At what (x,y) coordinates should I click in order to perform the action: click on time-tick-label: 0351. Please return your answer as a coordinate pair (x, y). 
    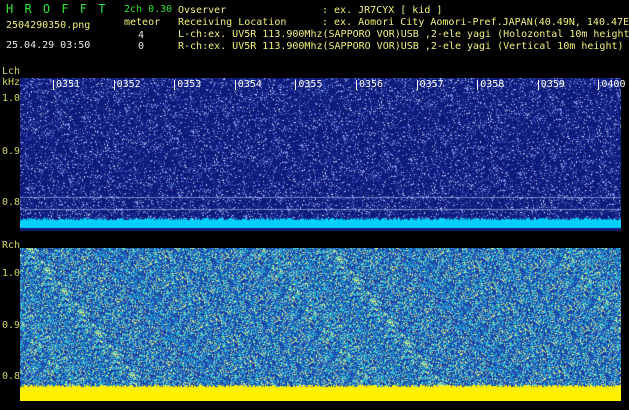
    Looking at the image, I should click on (68, 84).